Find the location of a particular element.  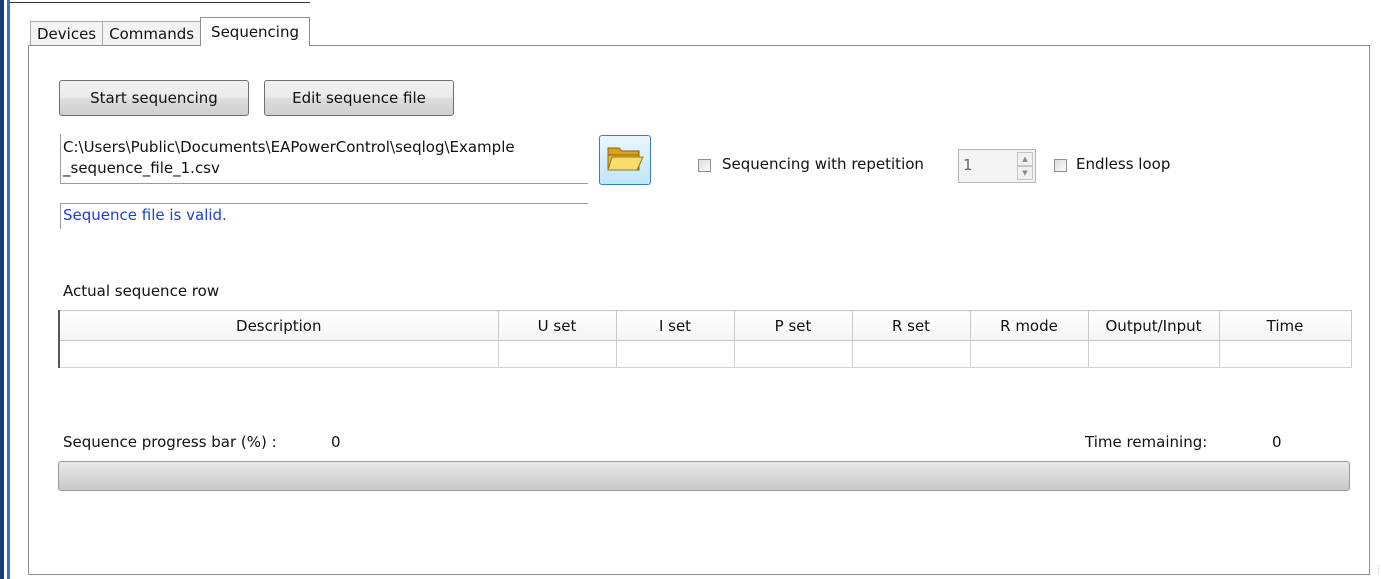

col-u-set: U set is located at coordinates (557, 325).